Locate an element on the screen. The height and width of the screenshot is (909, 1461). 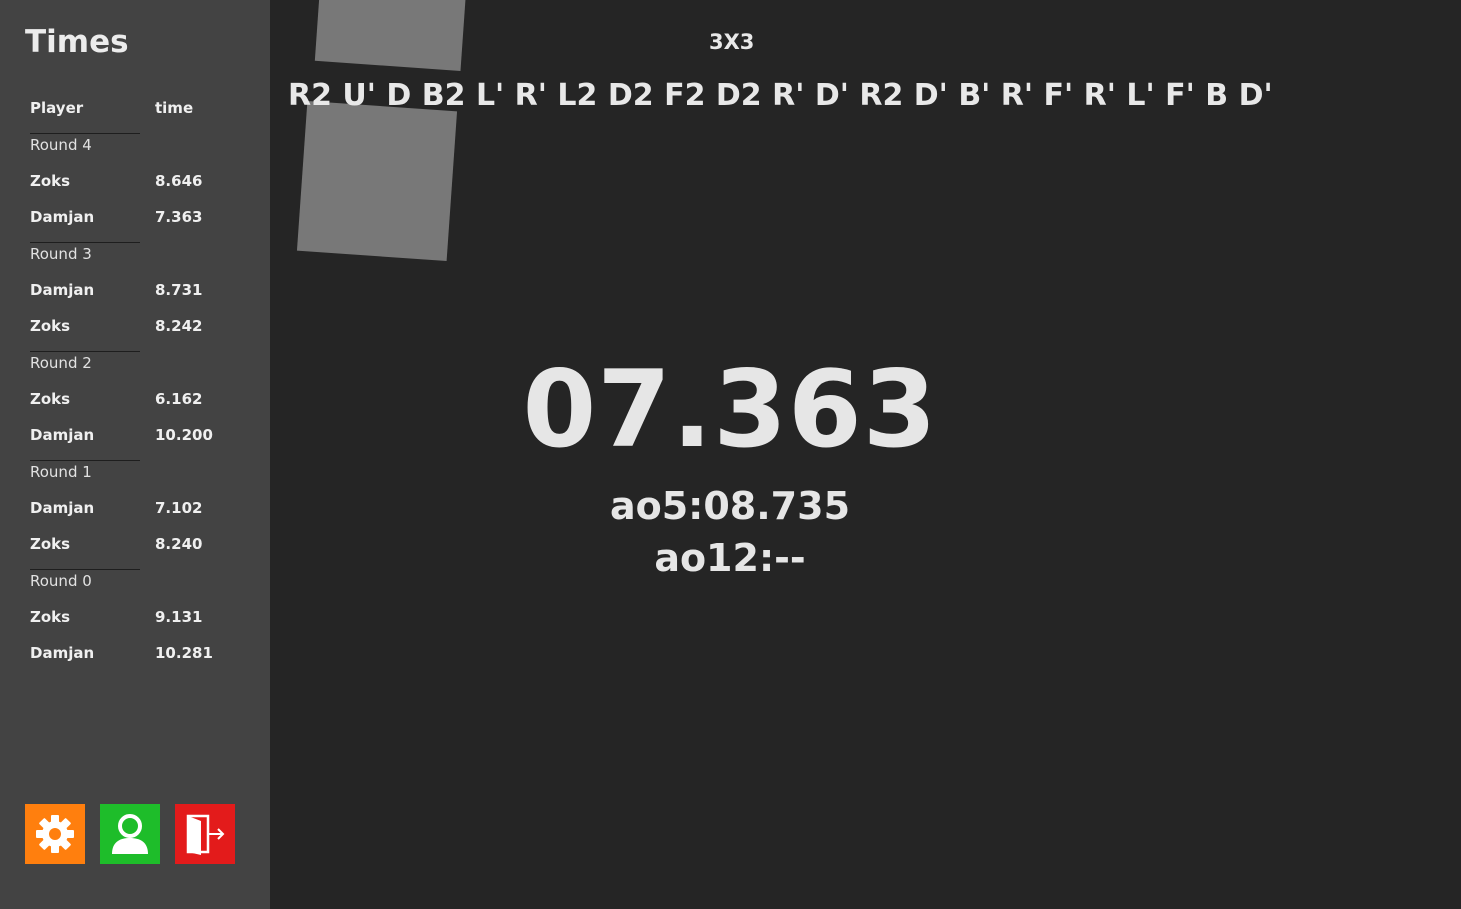
settings-button is located at coordinates (55, 834).